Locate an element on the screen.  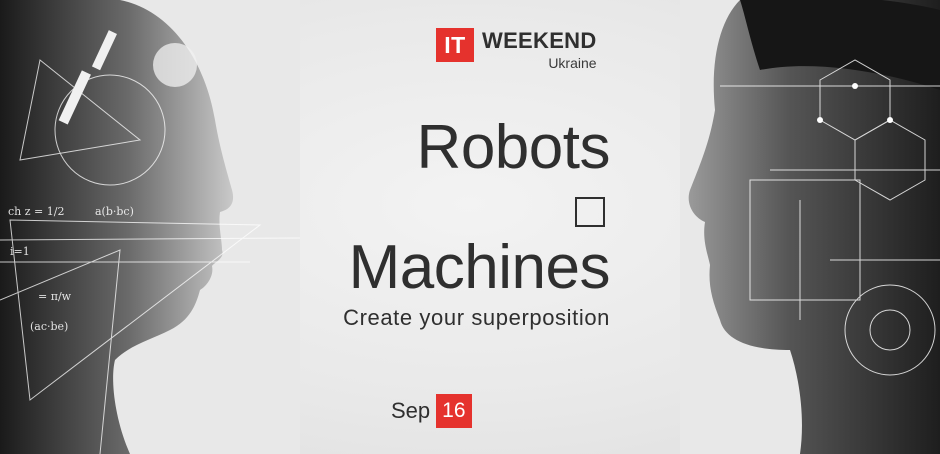
logo-badge: IT is located at coordinates (455, 45).